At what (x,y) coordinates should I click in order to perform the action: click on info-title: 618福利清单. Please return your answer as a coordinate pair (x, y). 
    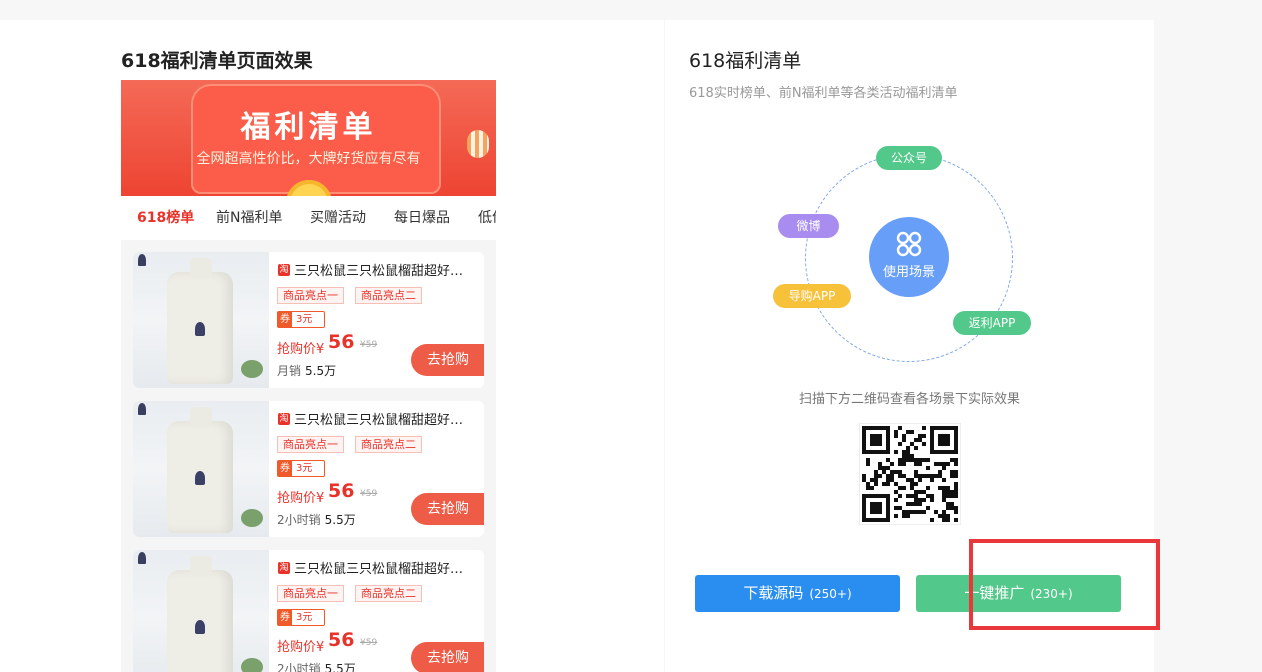
    Looking at the image, I should click on (745, 61).